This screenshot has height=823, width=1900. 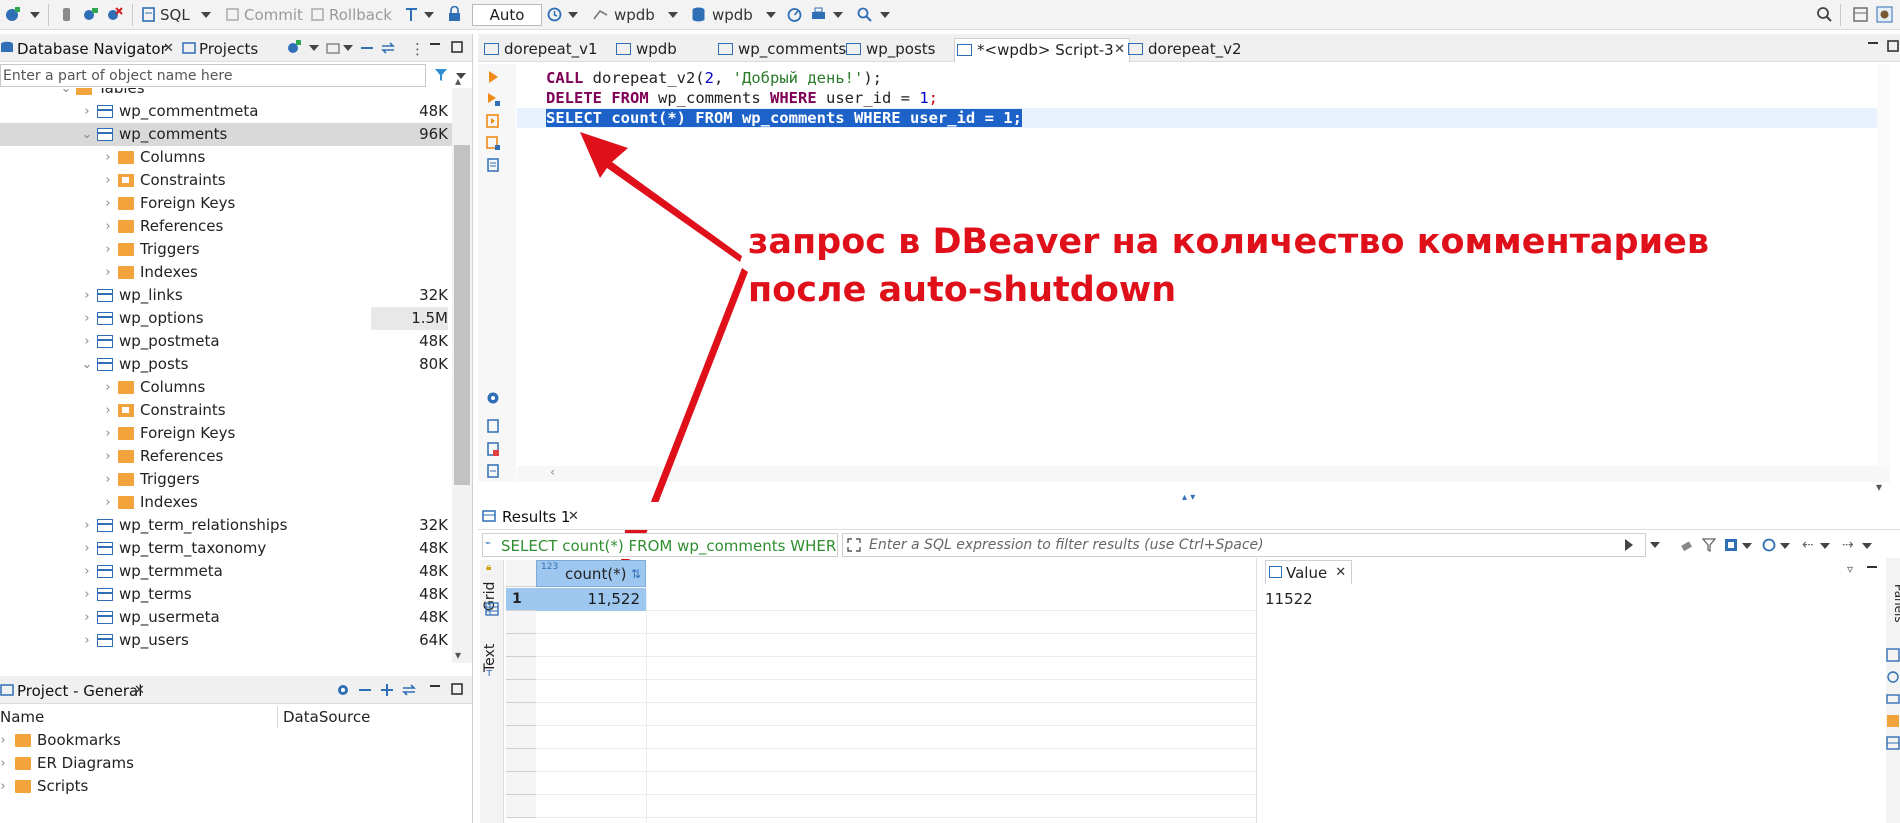 I want to click on tree-item-folder: › Foreign Keys, so click(x=226, y=433).